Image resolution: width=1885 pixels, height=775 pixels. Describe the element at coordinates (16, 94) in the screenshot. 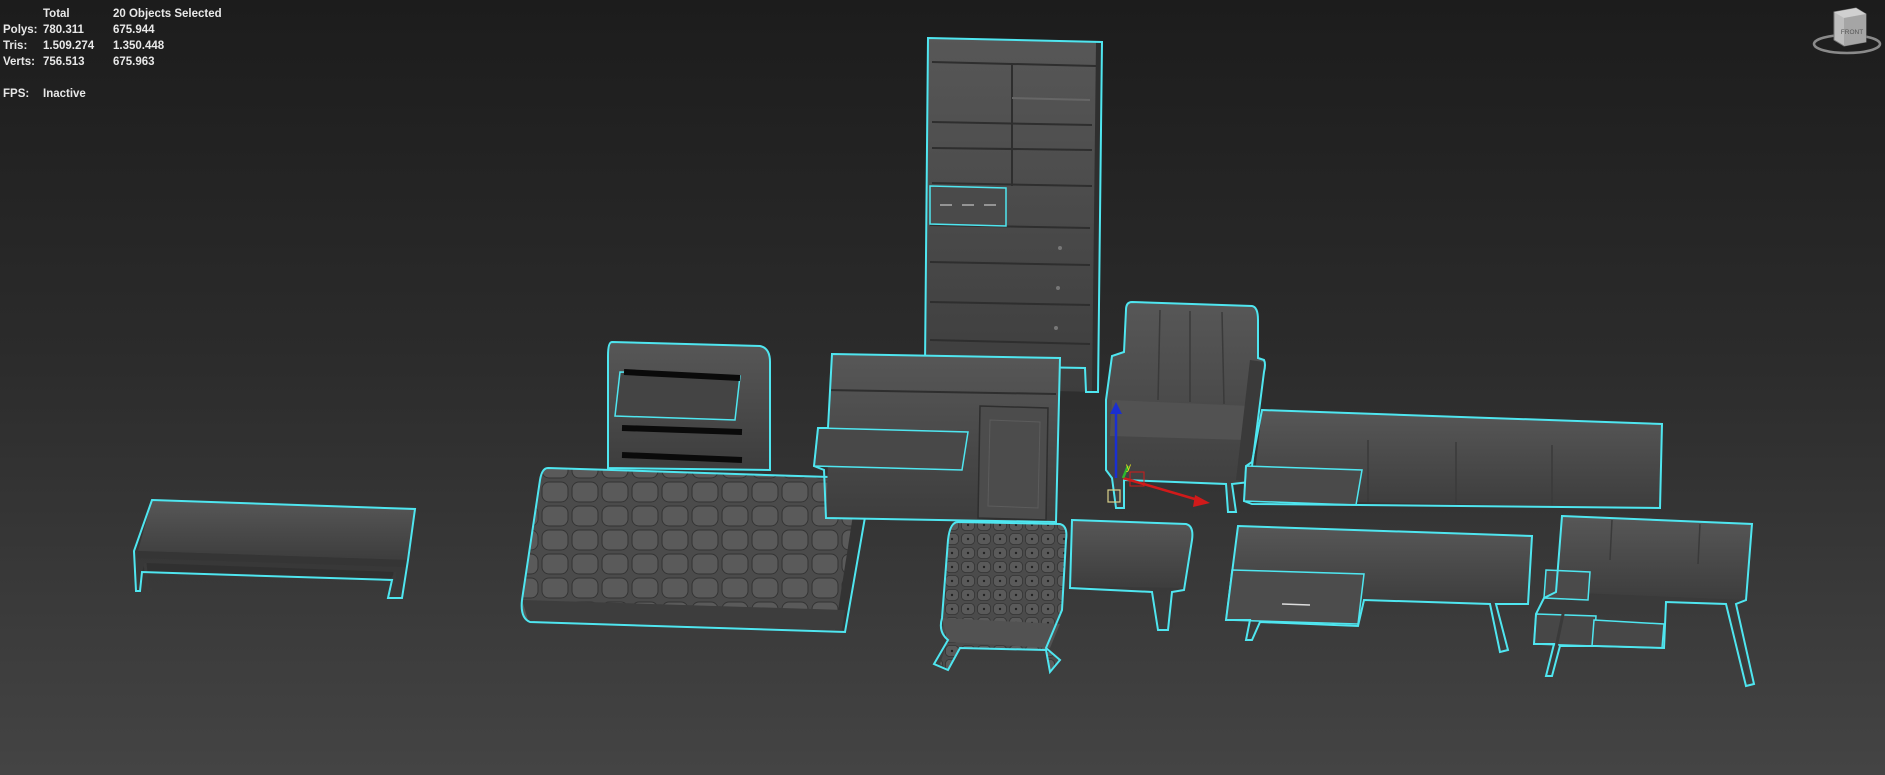

I see `fps-label: FPS:` at that location.